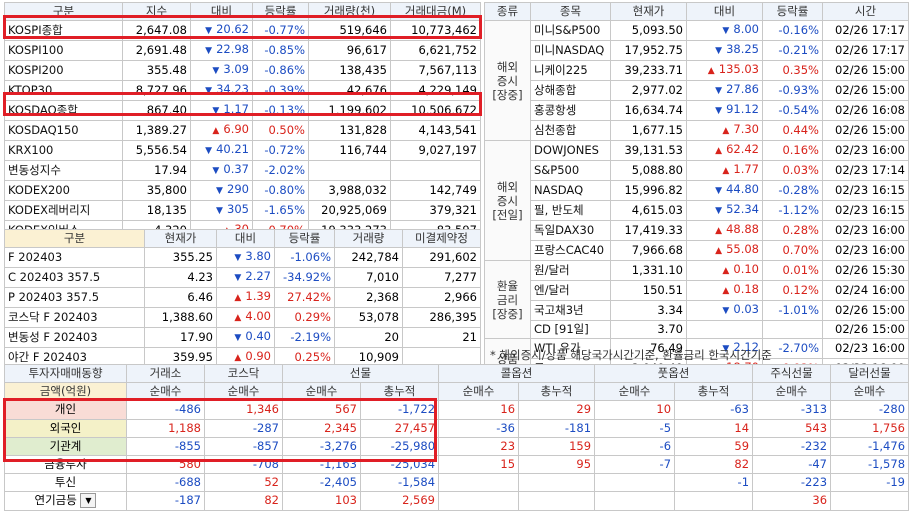 The image size is (912, 516). Describe the element at coordinates (457, 501) in the screenshot. I see `investor-row: 연기금등 ▼ -187 82 103 2,569 36` at that location.